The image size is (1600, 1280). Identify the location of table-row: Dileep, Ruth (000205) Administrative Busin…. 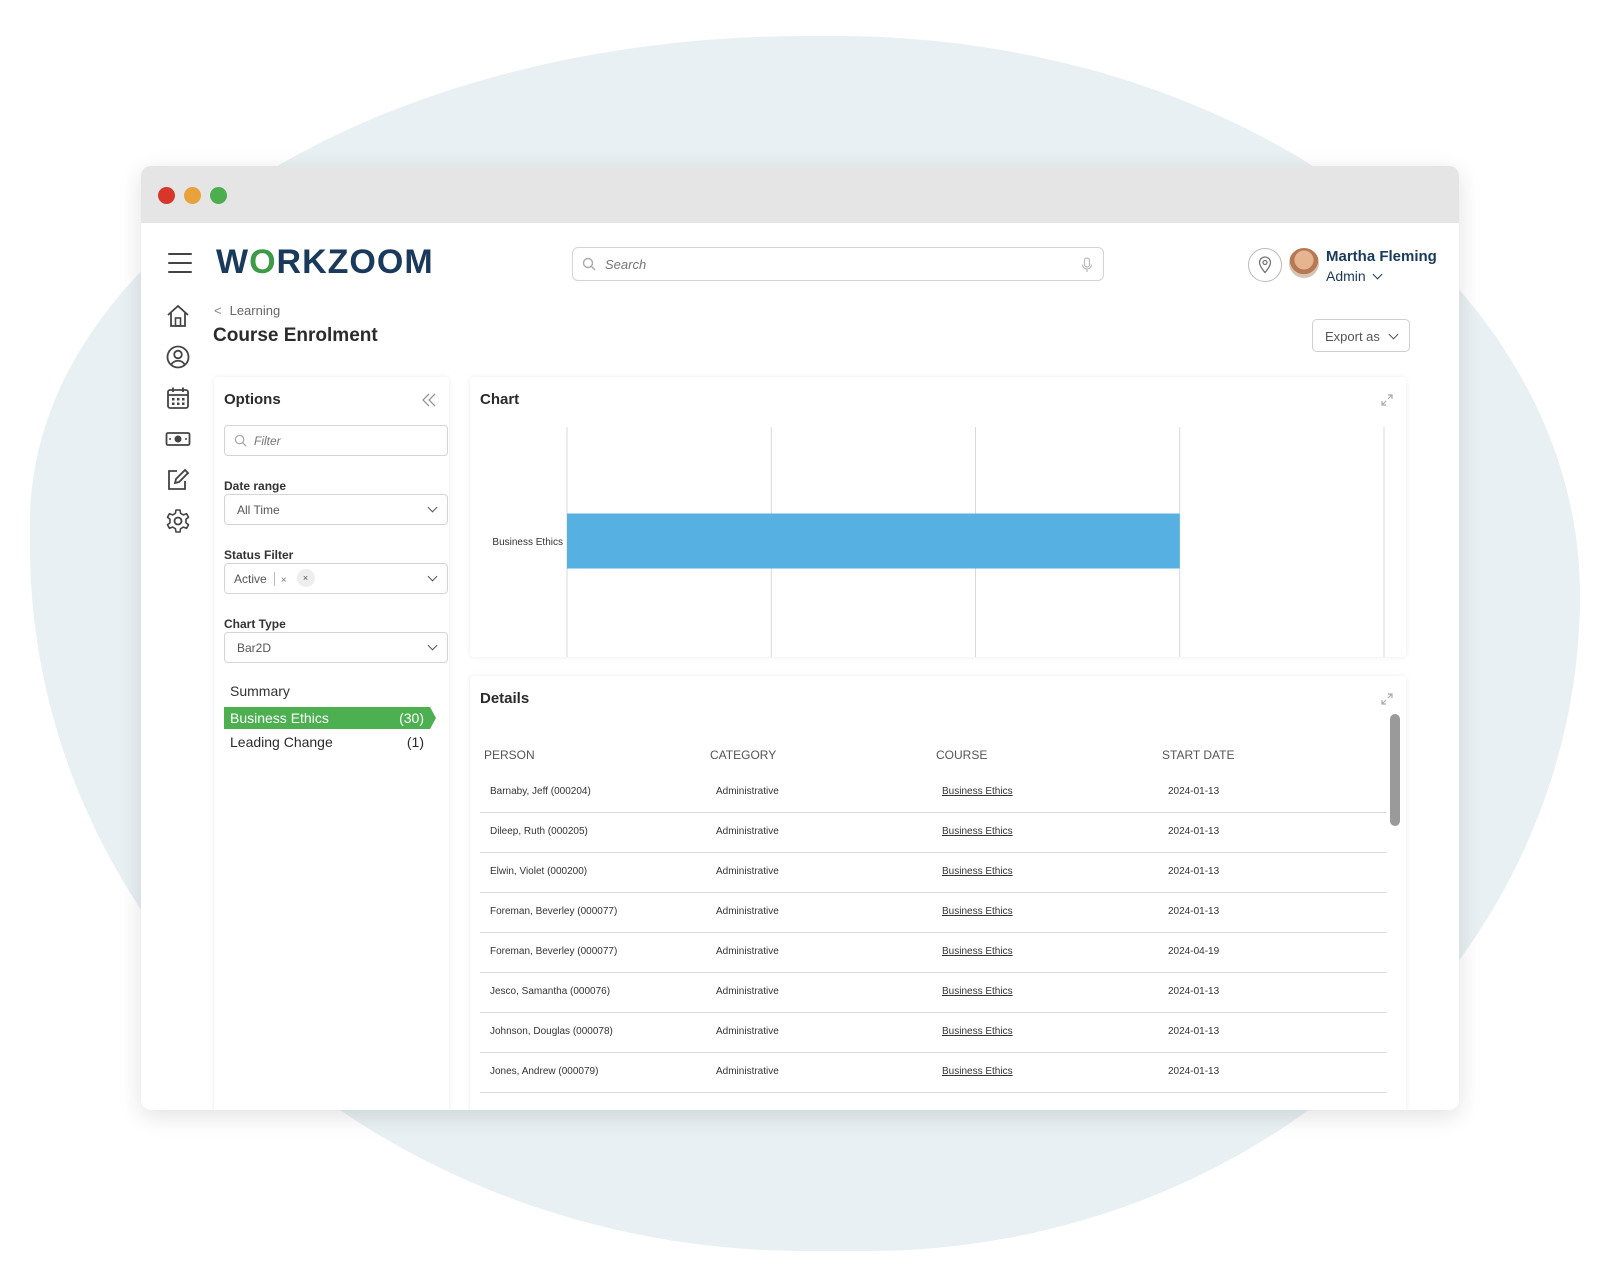
(933, 833).